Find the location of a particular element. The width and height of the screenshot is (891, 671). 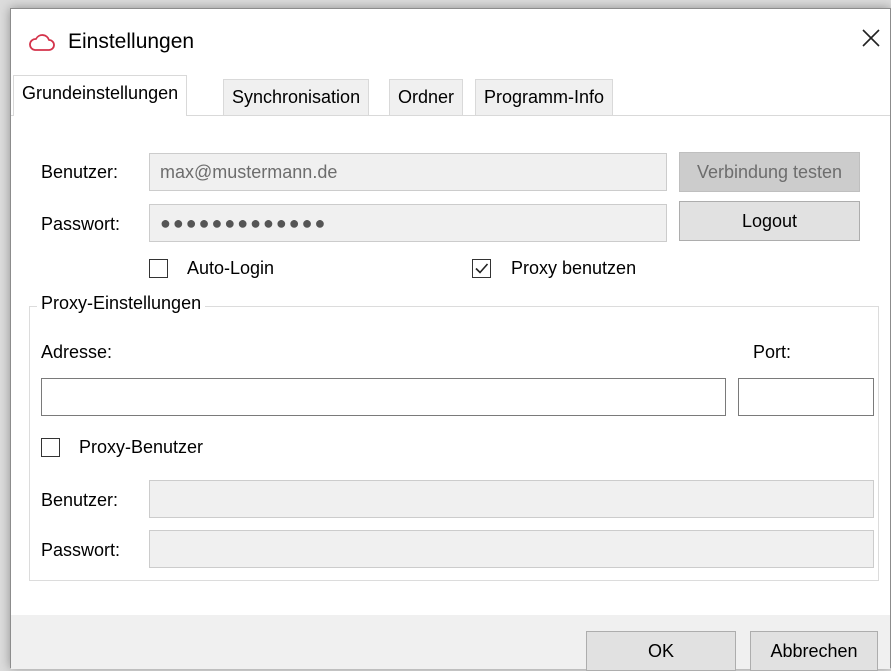

tab-ordner: Ordner is located at coordinates (426, 97).